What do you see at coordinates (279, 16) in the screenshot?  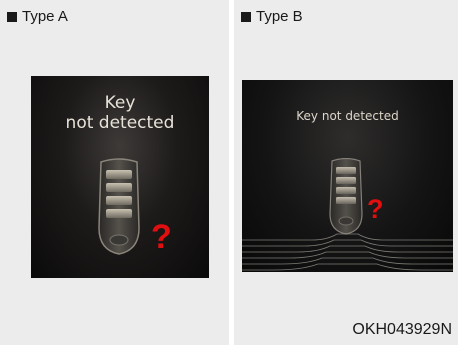 I see `type-b-label: Type B` at bounding box center [279, 16].